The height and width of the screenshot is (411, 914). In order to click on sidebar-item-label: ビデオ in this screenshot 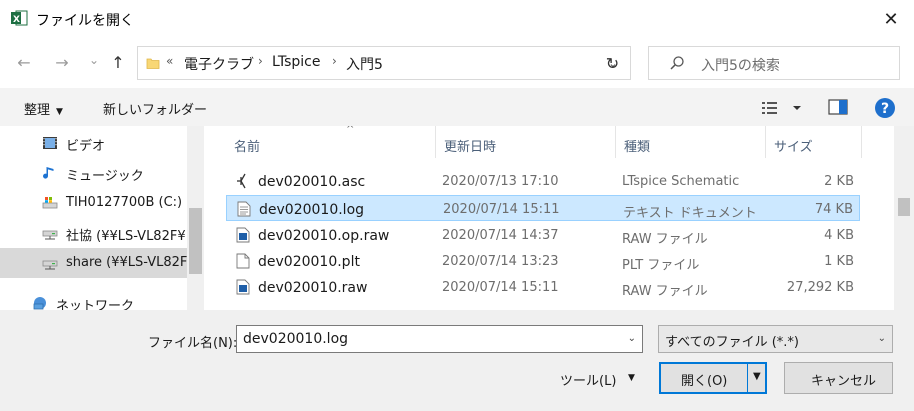, I will do `click(86, 146)`.